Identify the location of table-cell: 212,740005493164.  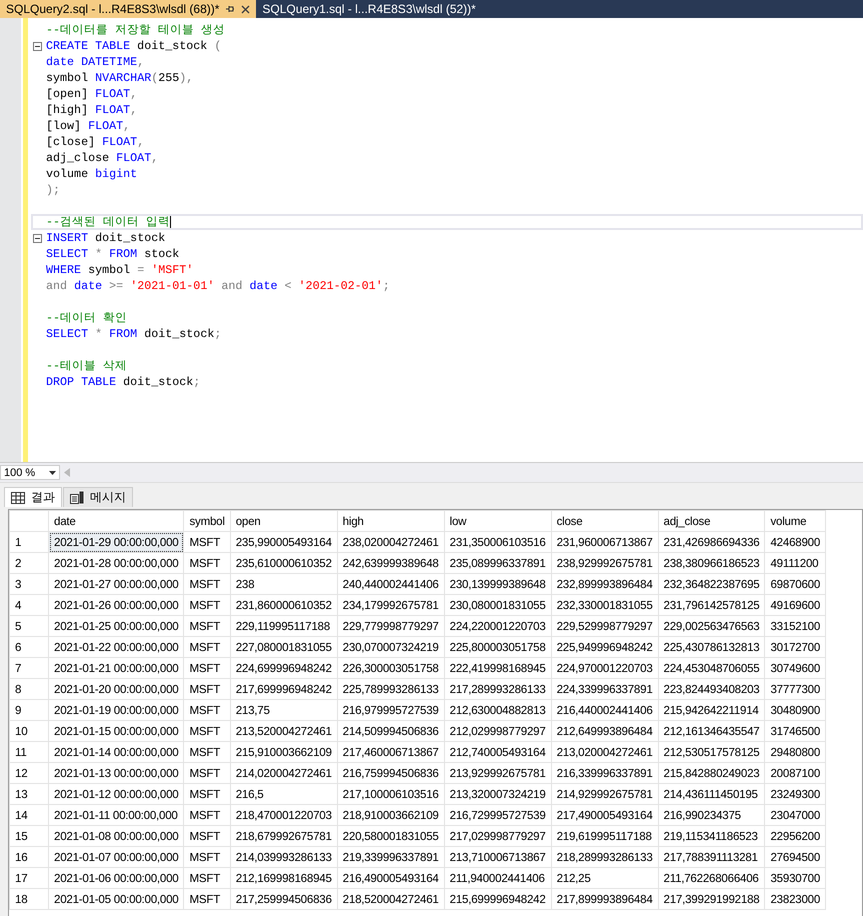
(498, 752).